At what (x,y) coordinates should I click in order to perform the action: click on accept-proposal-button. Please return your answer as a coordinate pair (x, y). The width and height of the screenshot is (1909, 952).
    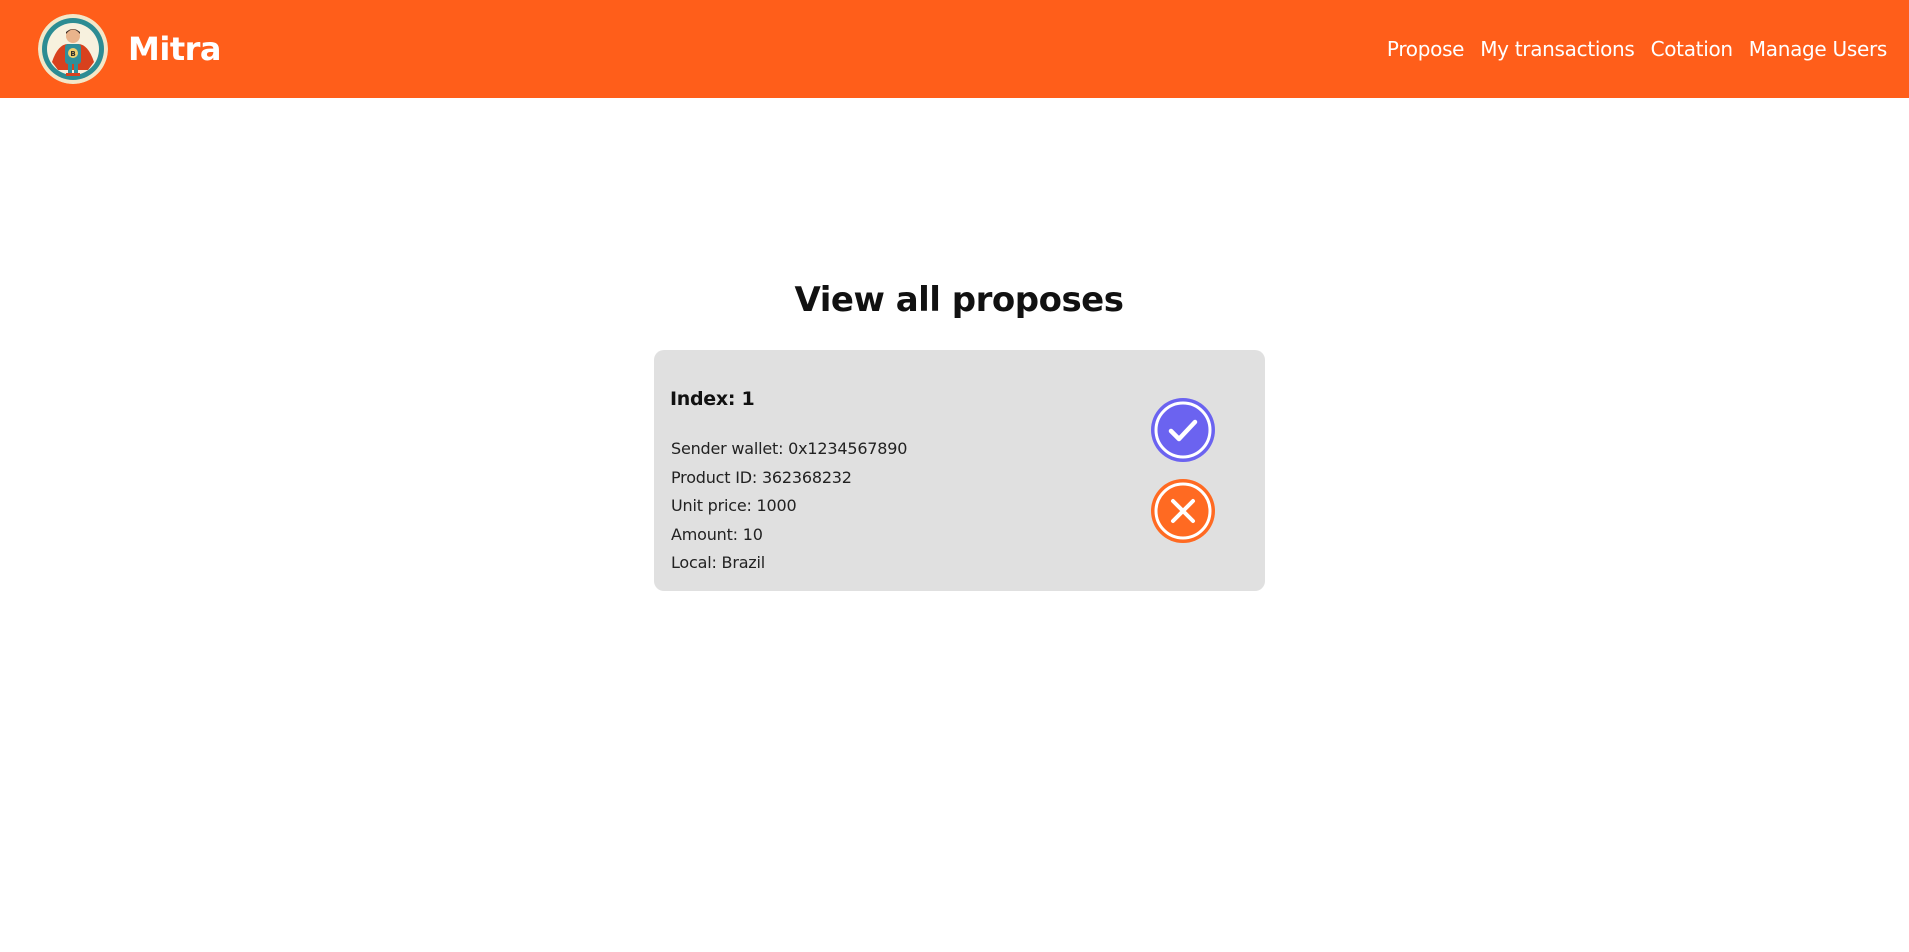
    Looking at the image, I should click on (1183, 430).